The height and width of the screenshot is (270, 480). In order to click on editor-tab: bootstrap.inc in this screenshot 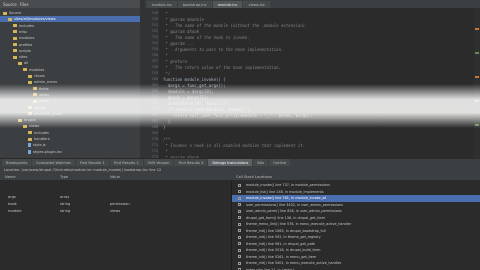, I will do `click(194, 4)`.